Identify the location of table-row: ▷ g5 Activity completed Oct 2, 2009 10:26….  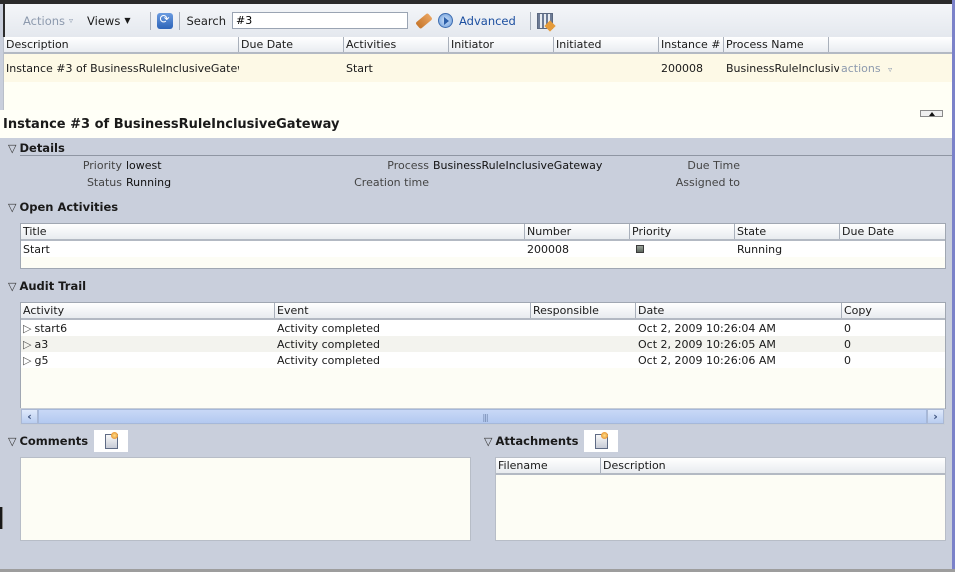
(483, 360).